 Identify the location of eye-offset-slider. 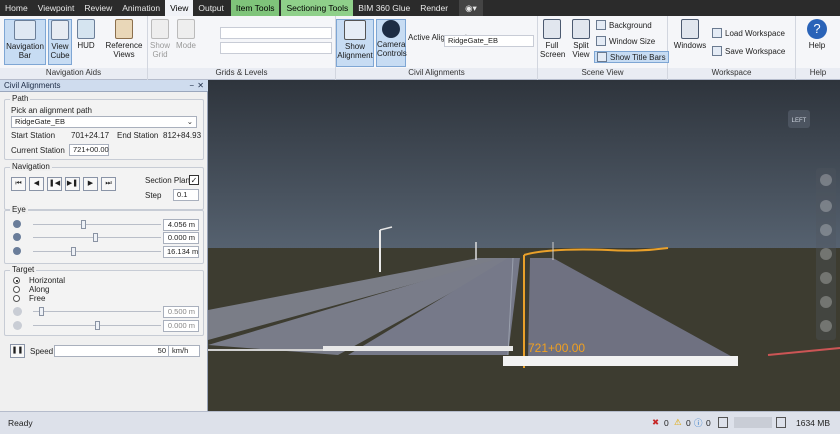
(97, 237).